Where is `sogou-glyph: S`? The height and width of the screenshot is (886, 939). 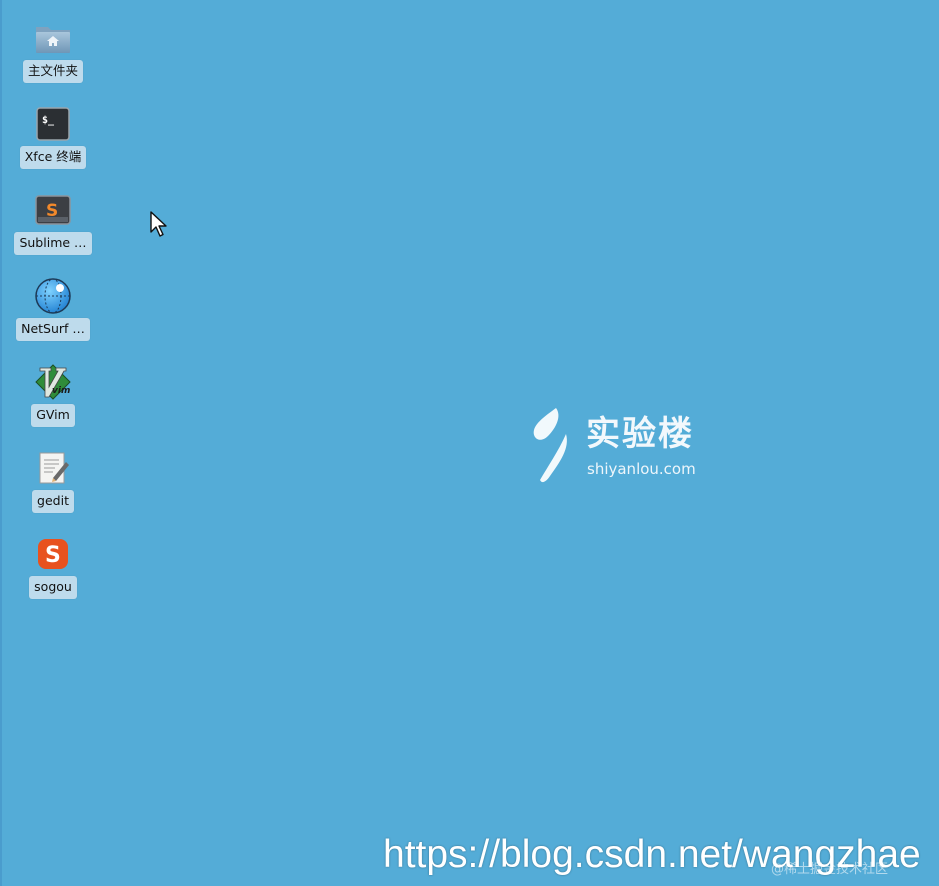
sogou-glyph: S is located at coordinates (53, 555).